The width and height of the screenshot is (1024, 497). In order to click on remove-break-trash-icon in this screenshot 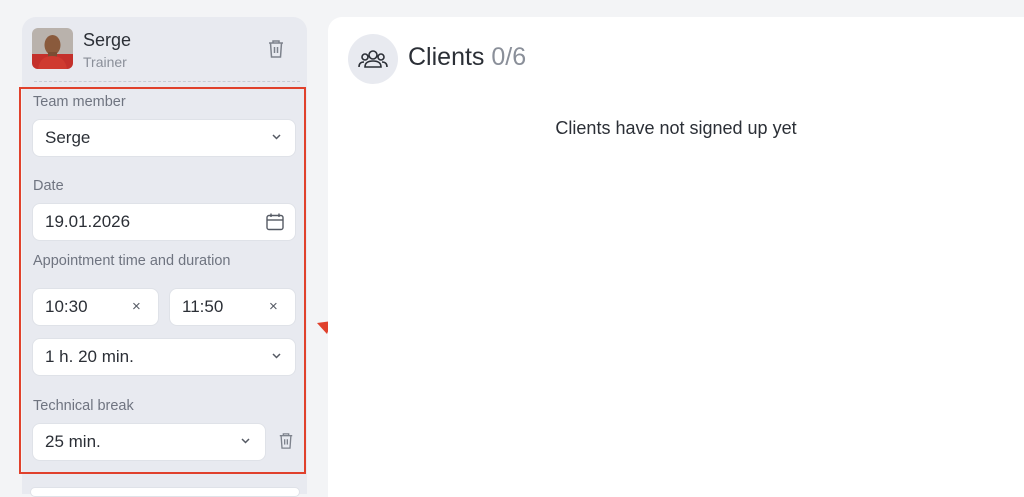, I will do `click(286, 441)`.